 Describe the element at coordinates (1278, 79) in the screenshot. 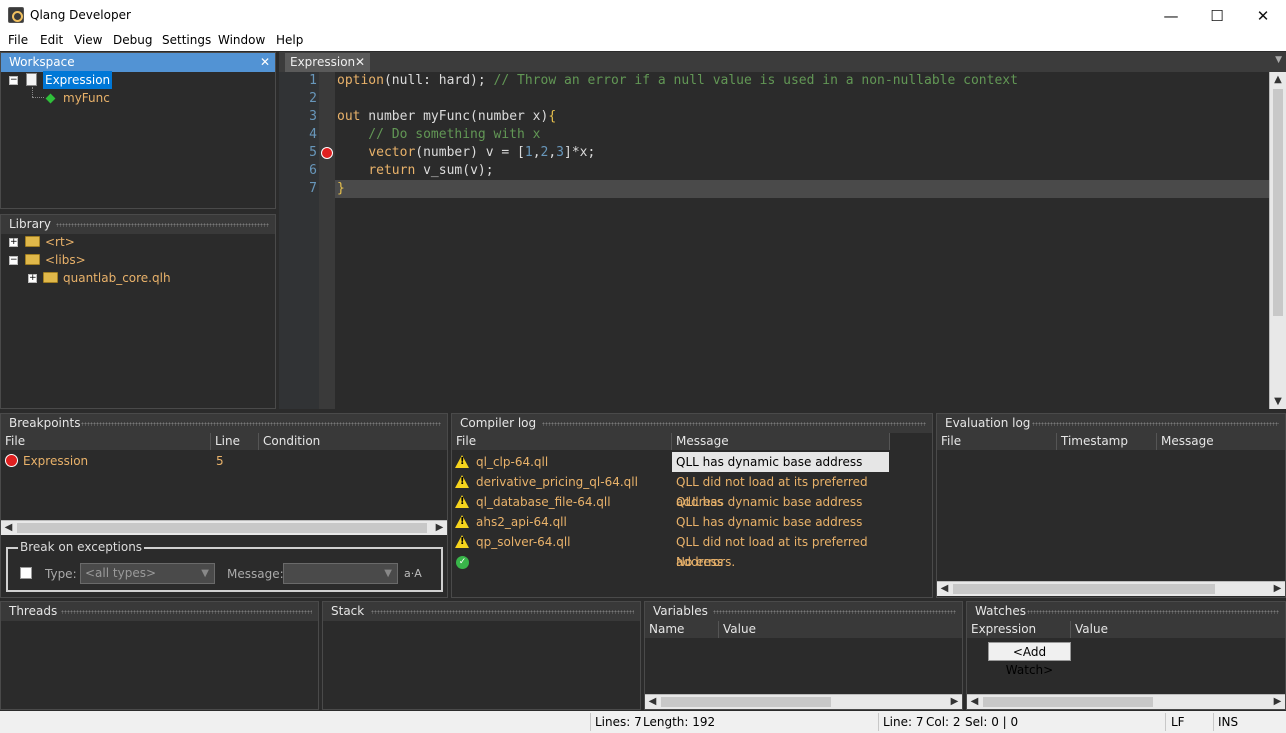

I see `scroll-up-icon: ▲` at that location.